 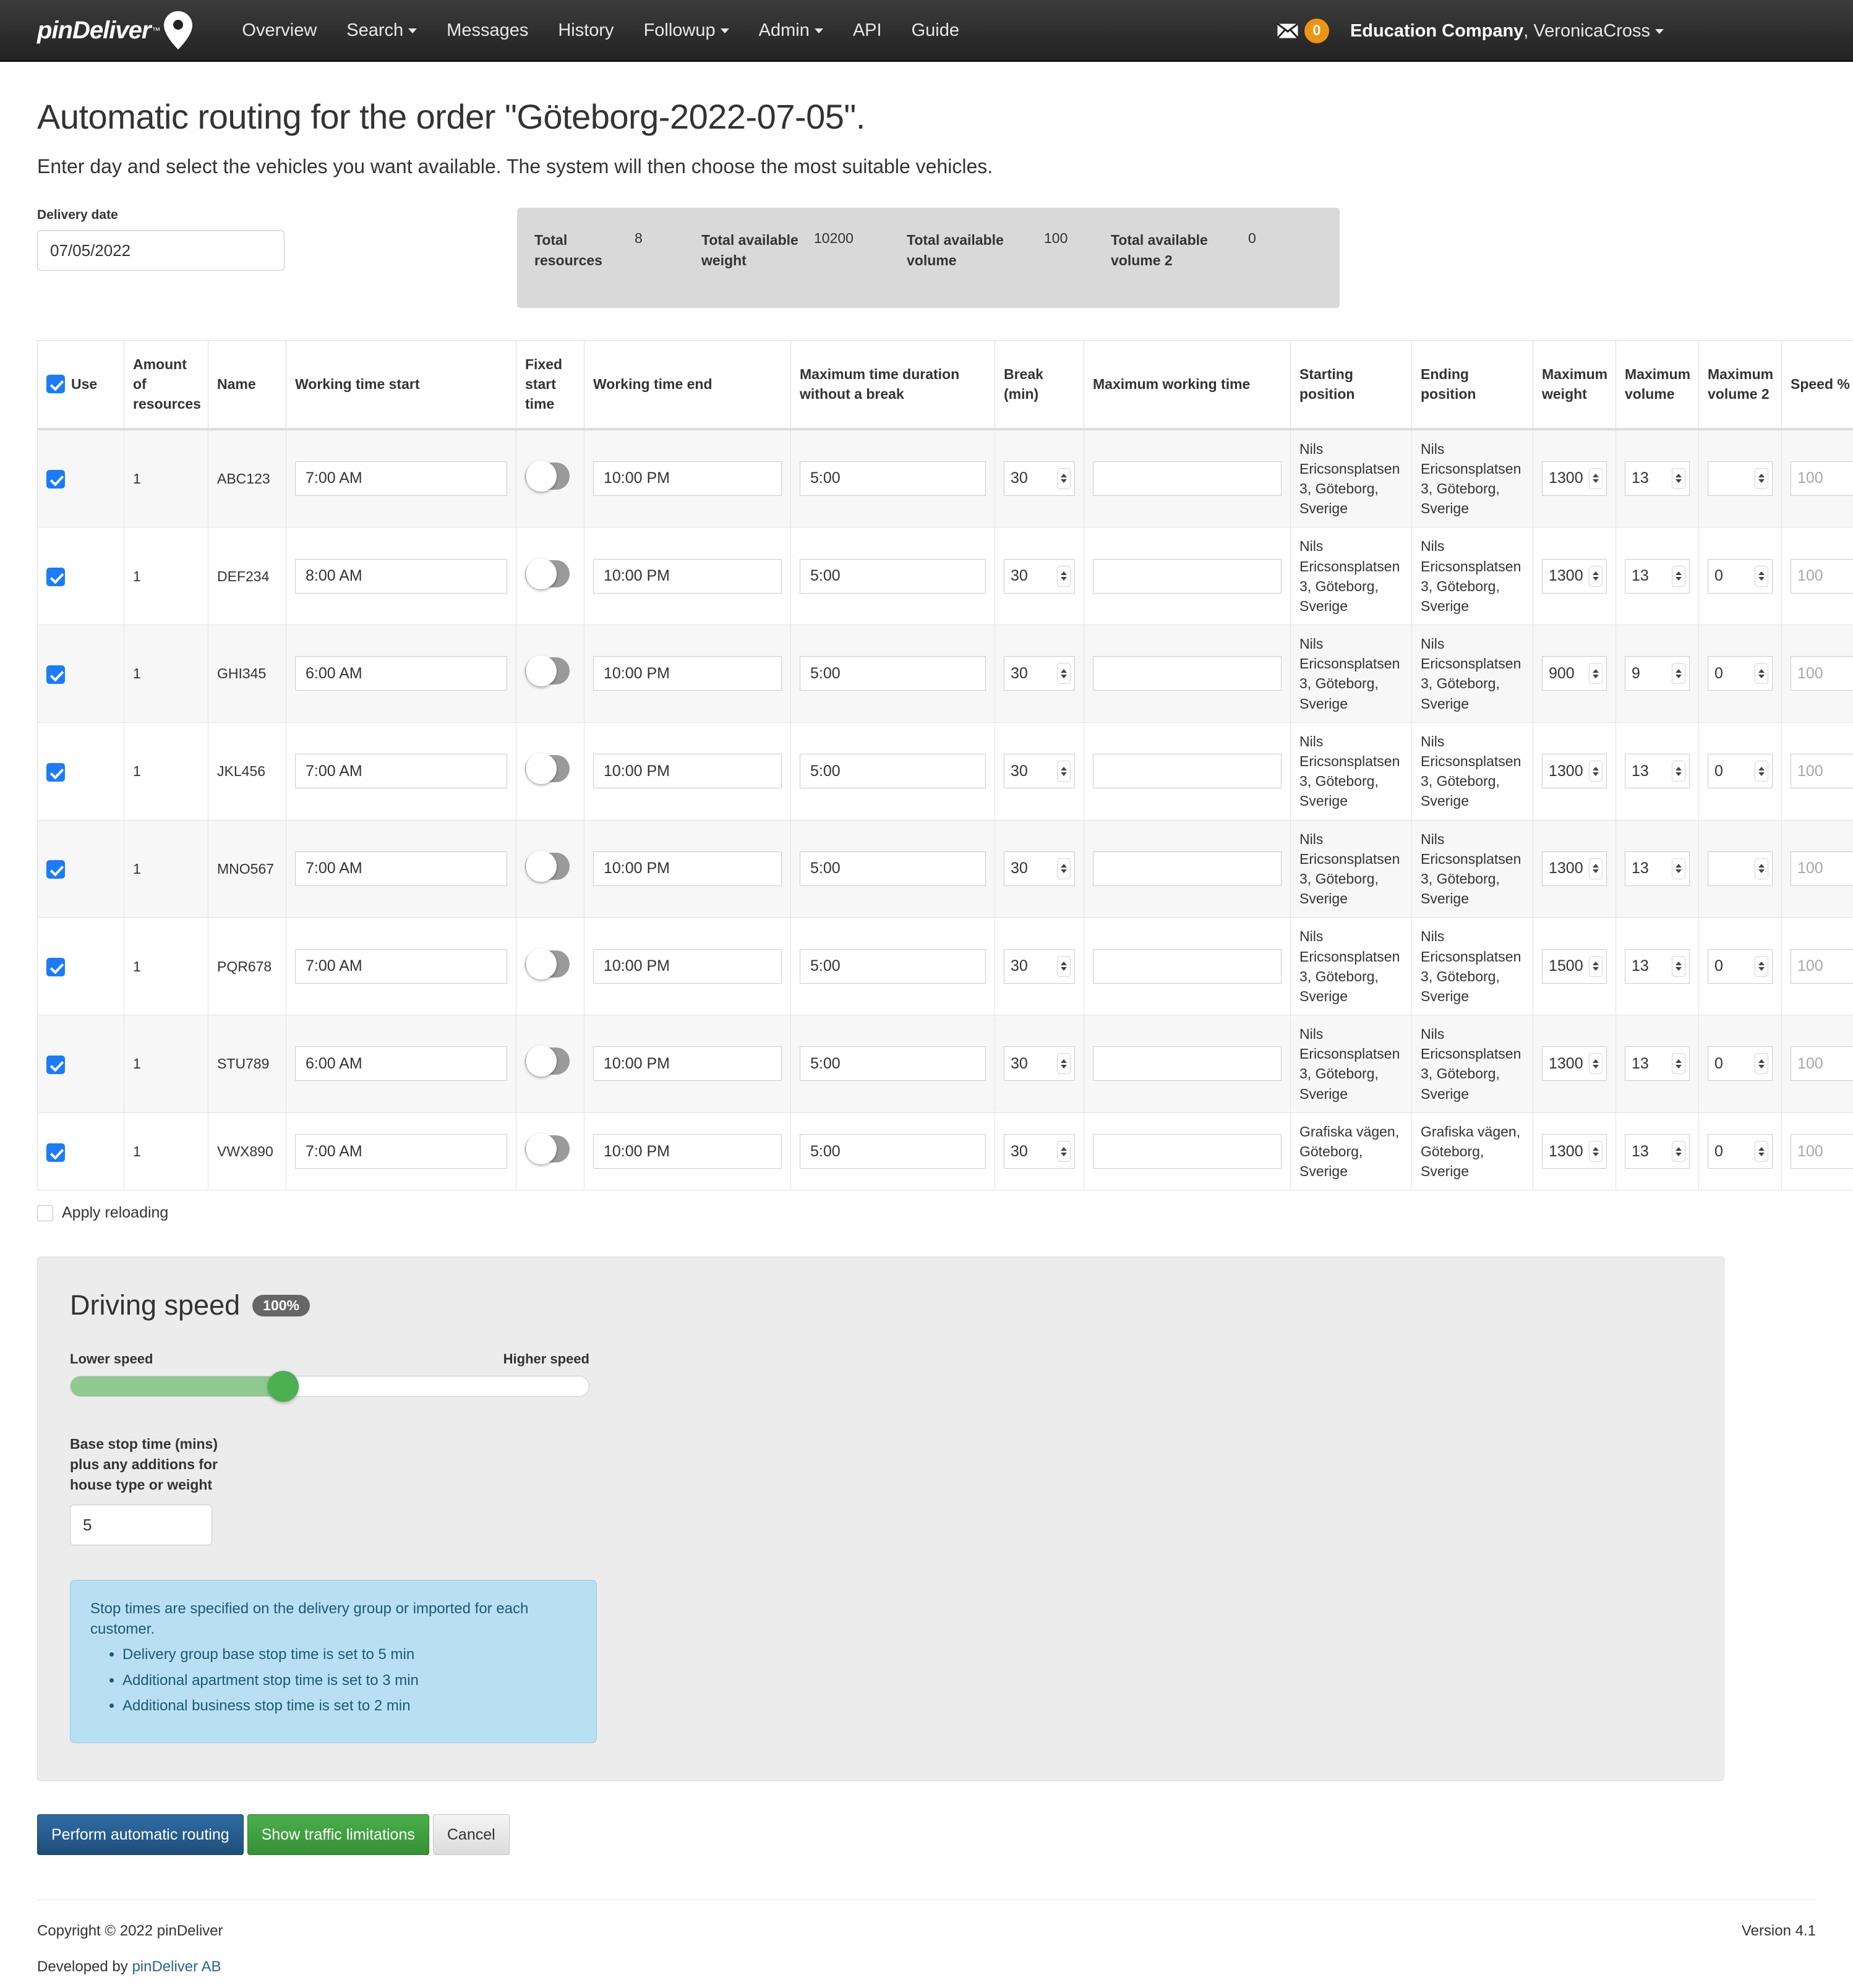 I want to click on delivery-date-input, so click(x=161, y=250).